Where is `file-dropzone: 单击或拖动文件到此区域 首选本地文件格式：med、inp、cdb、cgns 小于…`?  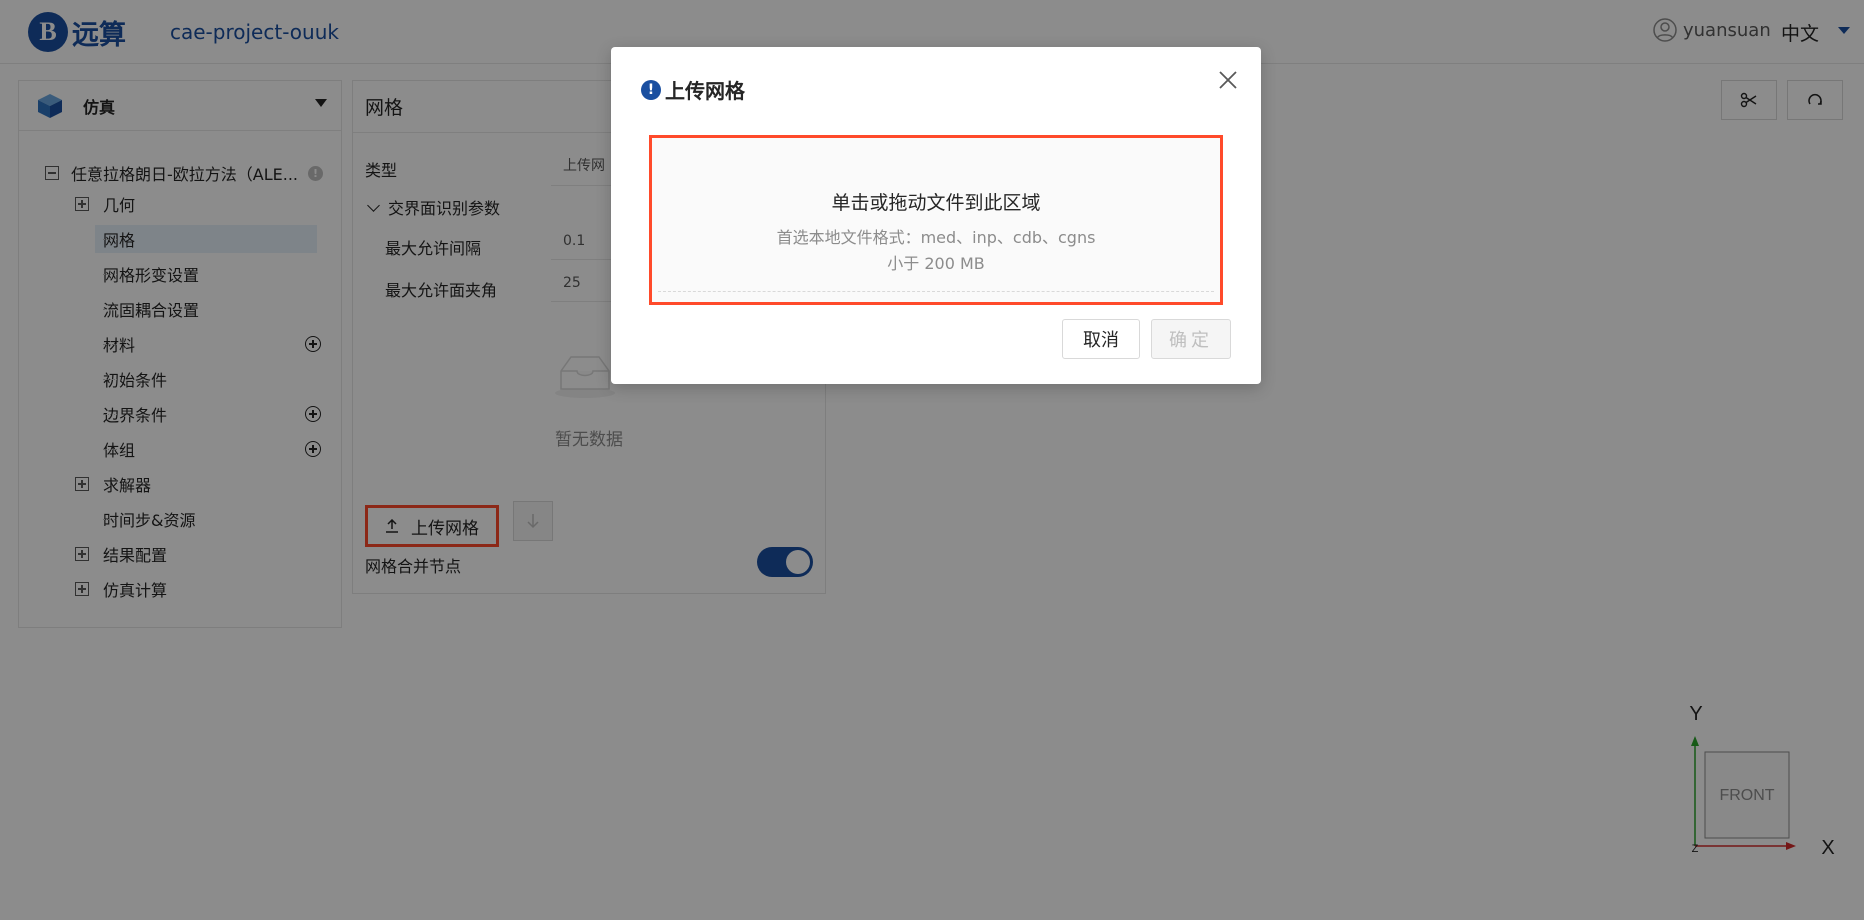 file-dropzone: 单击或拖动文件到此区域 首选本地文件格式：med、inp、cdb、cgns 小于… is located at coordinates (936, 220).